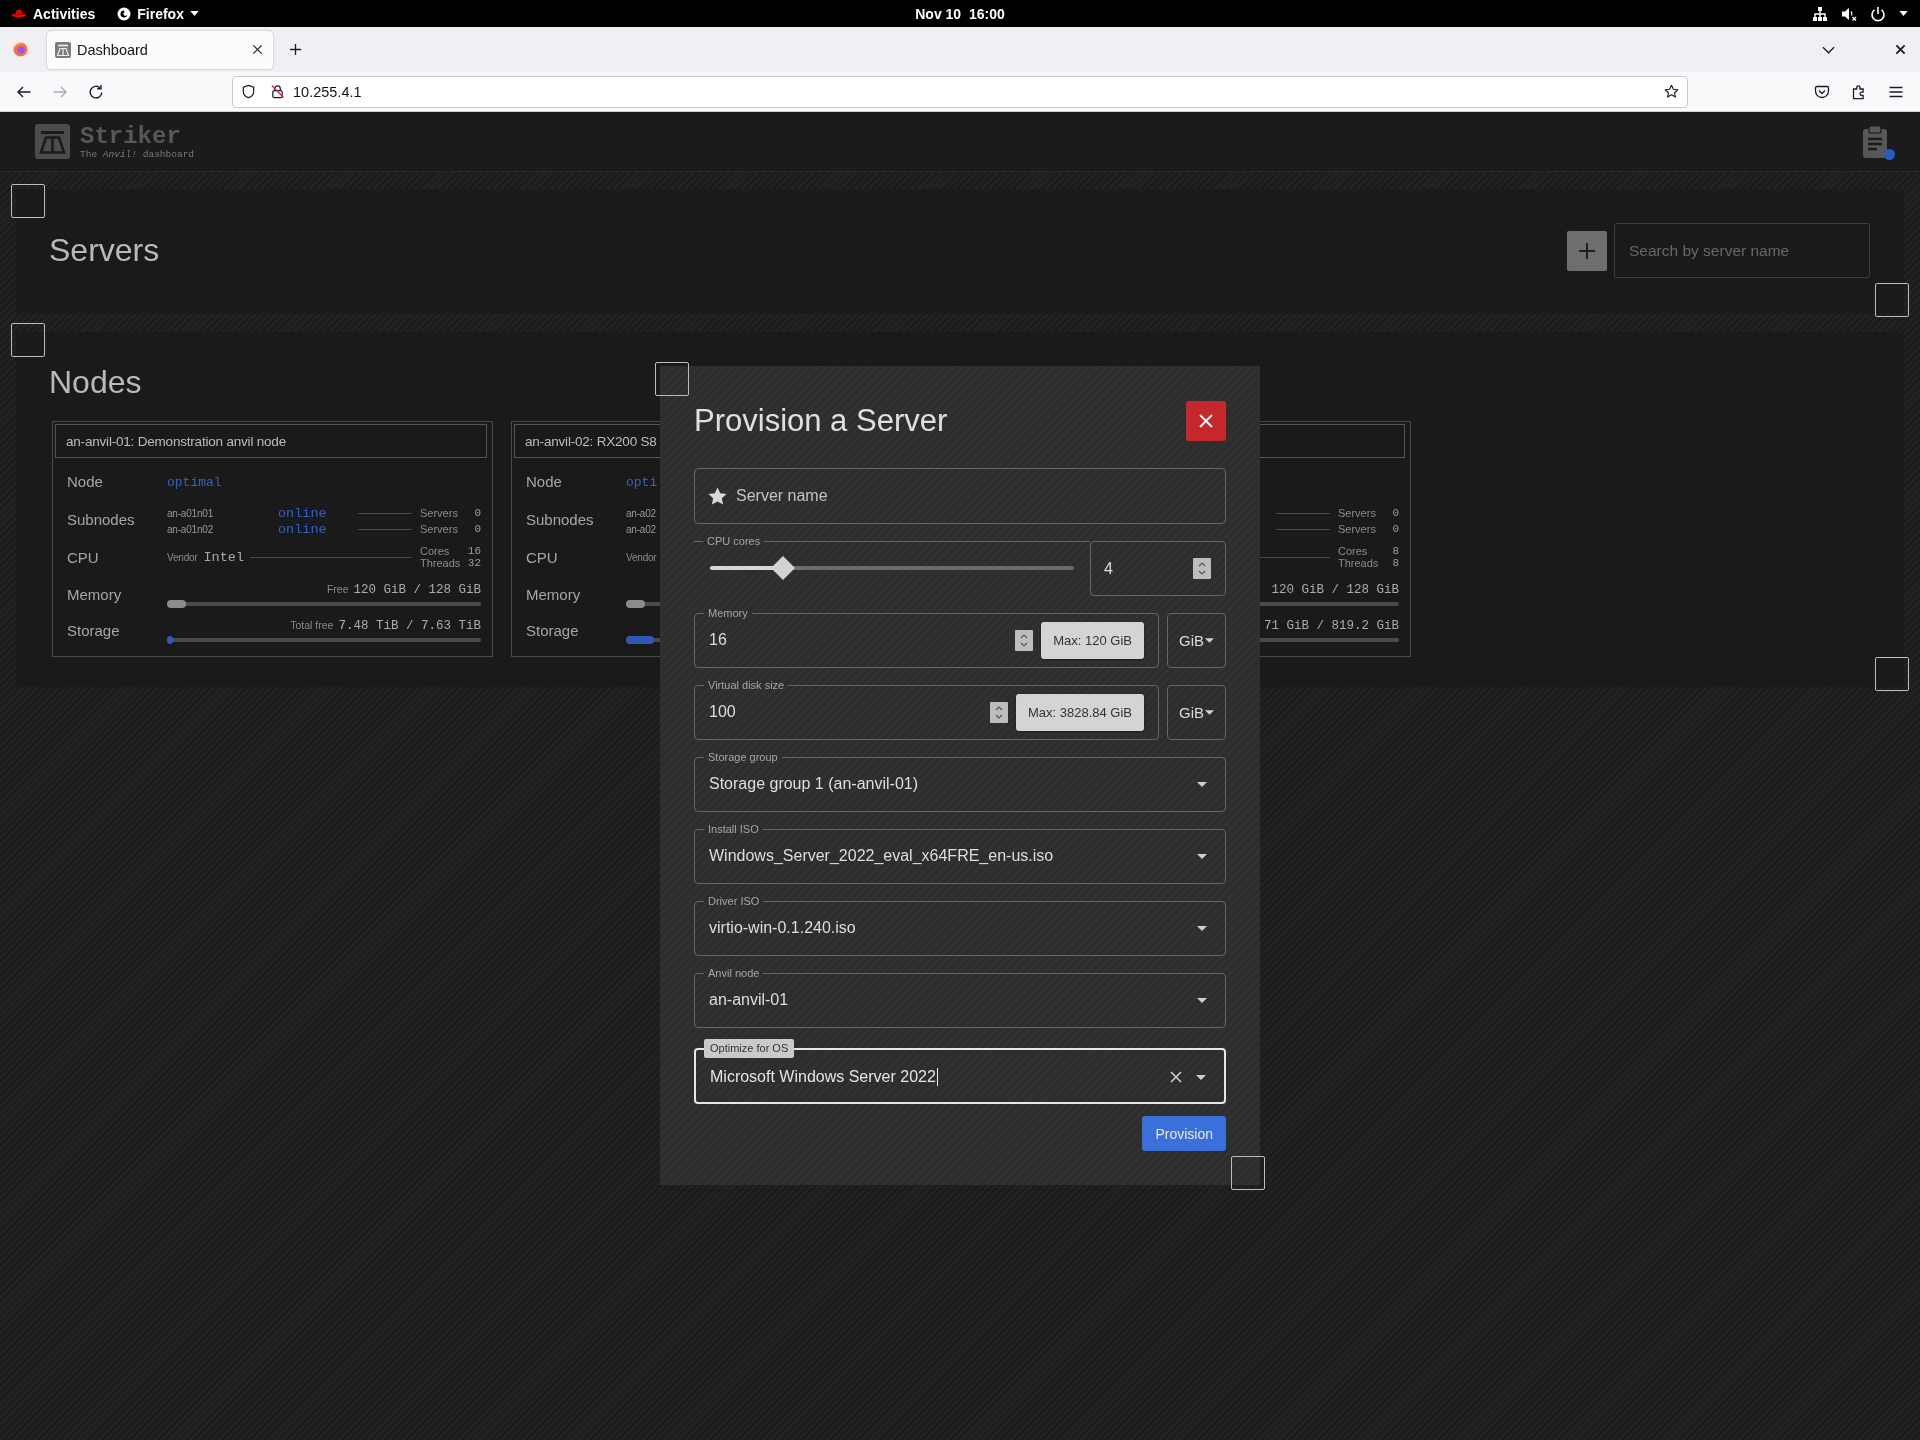 Image resolution: width=1920 pixels, height=1440 pixels. I want to click on browser-app-icon, so click(124, 13).